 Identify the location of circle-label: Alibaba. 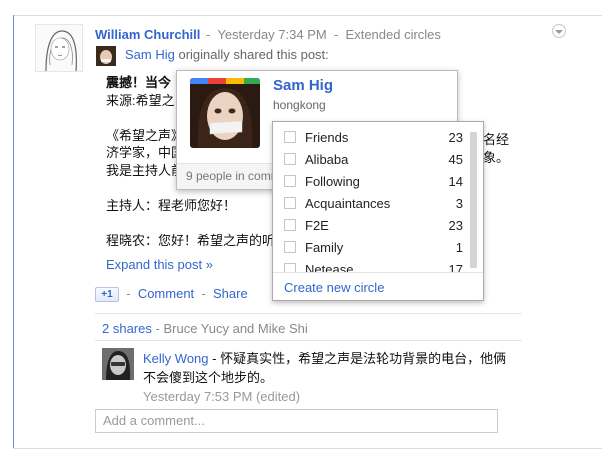
(327, 159).